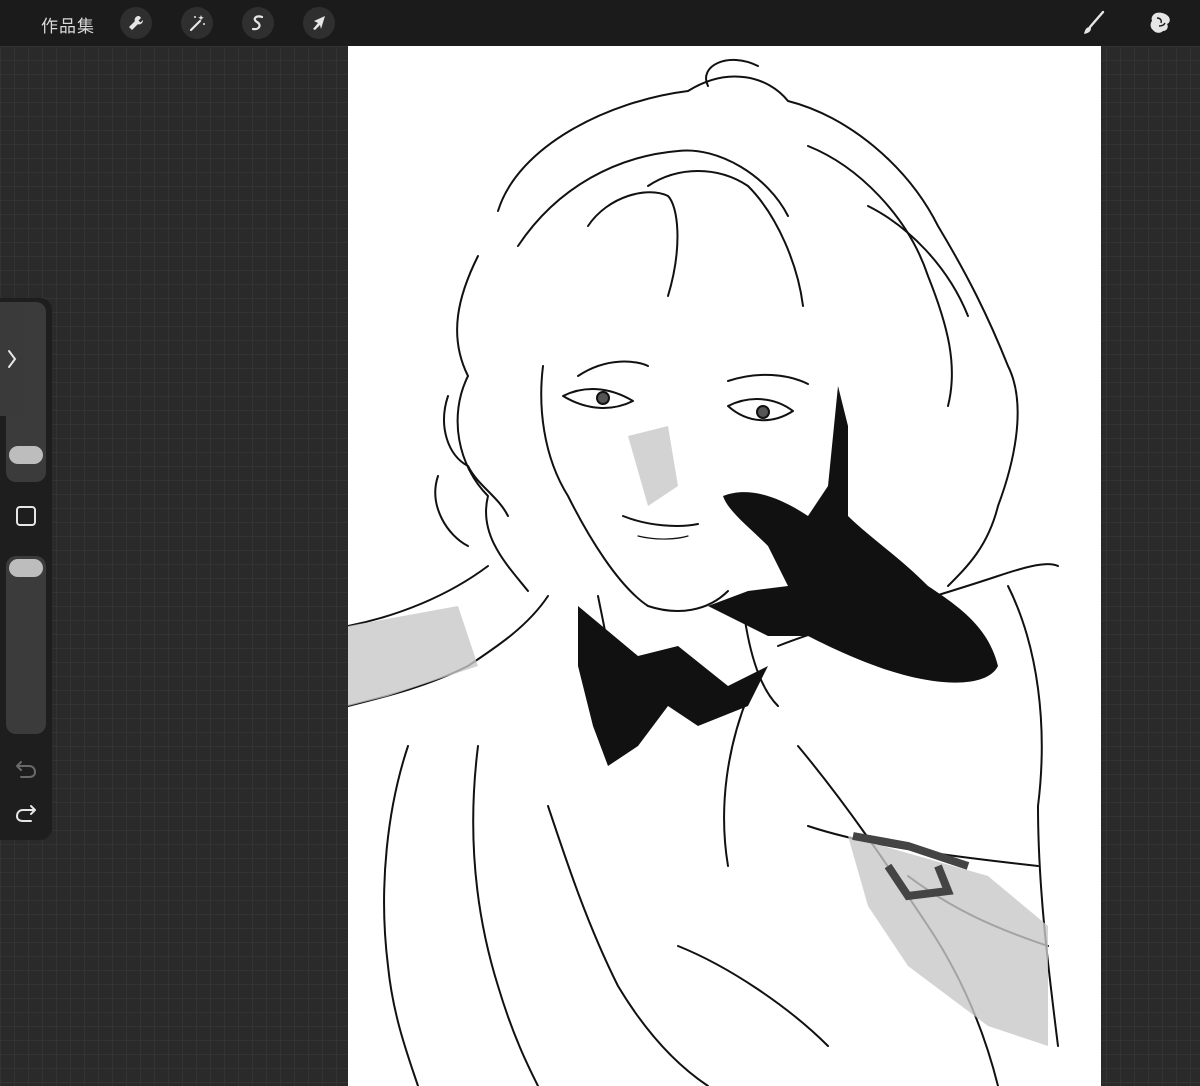  I want to click on smudge-icon, so click(1160, 22).